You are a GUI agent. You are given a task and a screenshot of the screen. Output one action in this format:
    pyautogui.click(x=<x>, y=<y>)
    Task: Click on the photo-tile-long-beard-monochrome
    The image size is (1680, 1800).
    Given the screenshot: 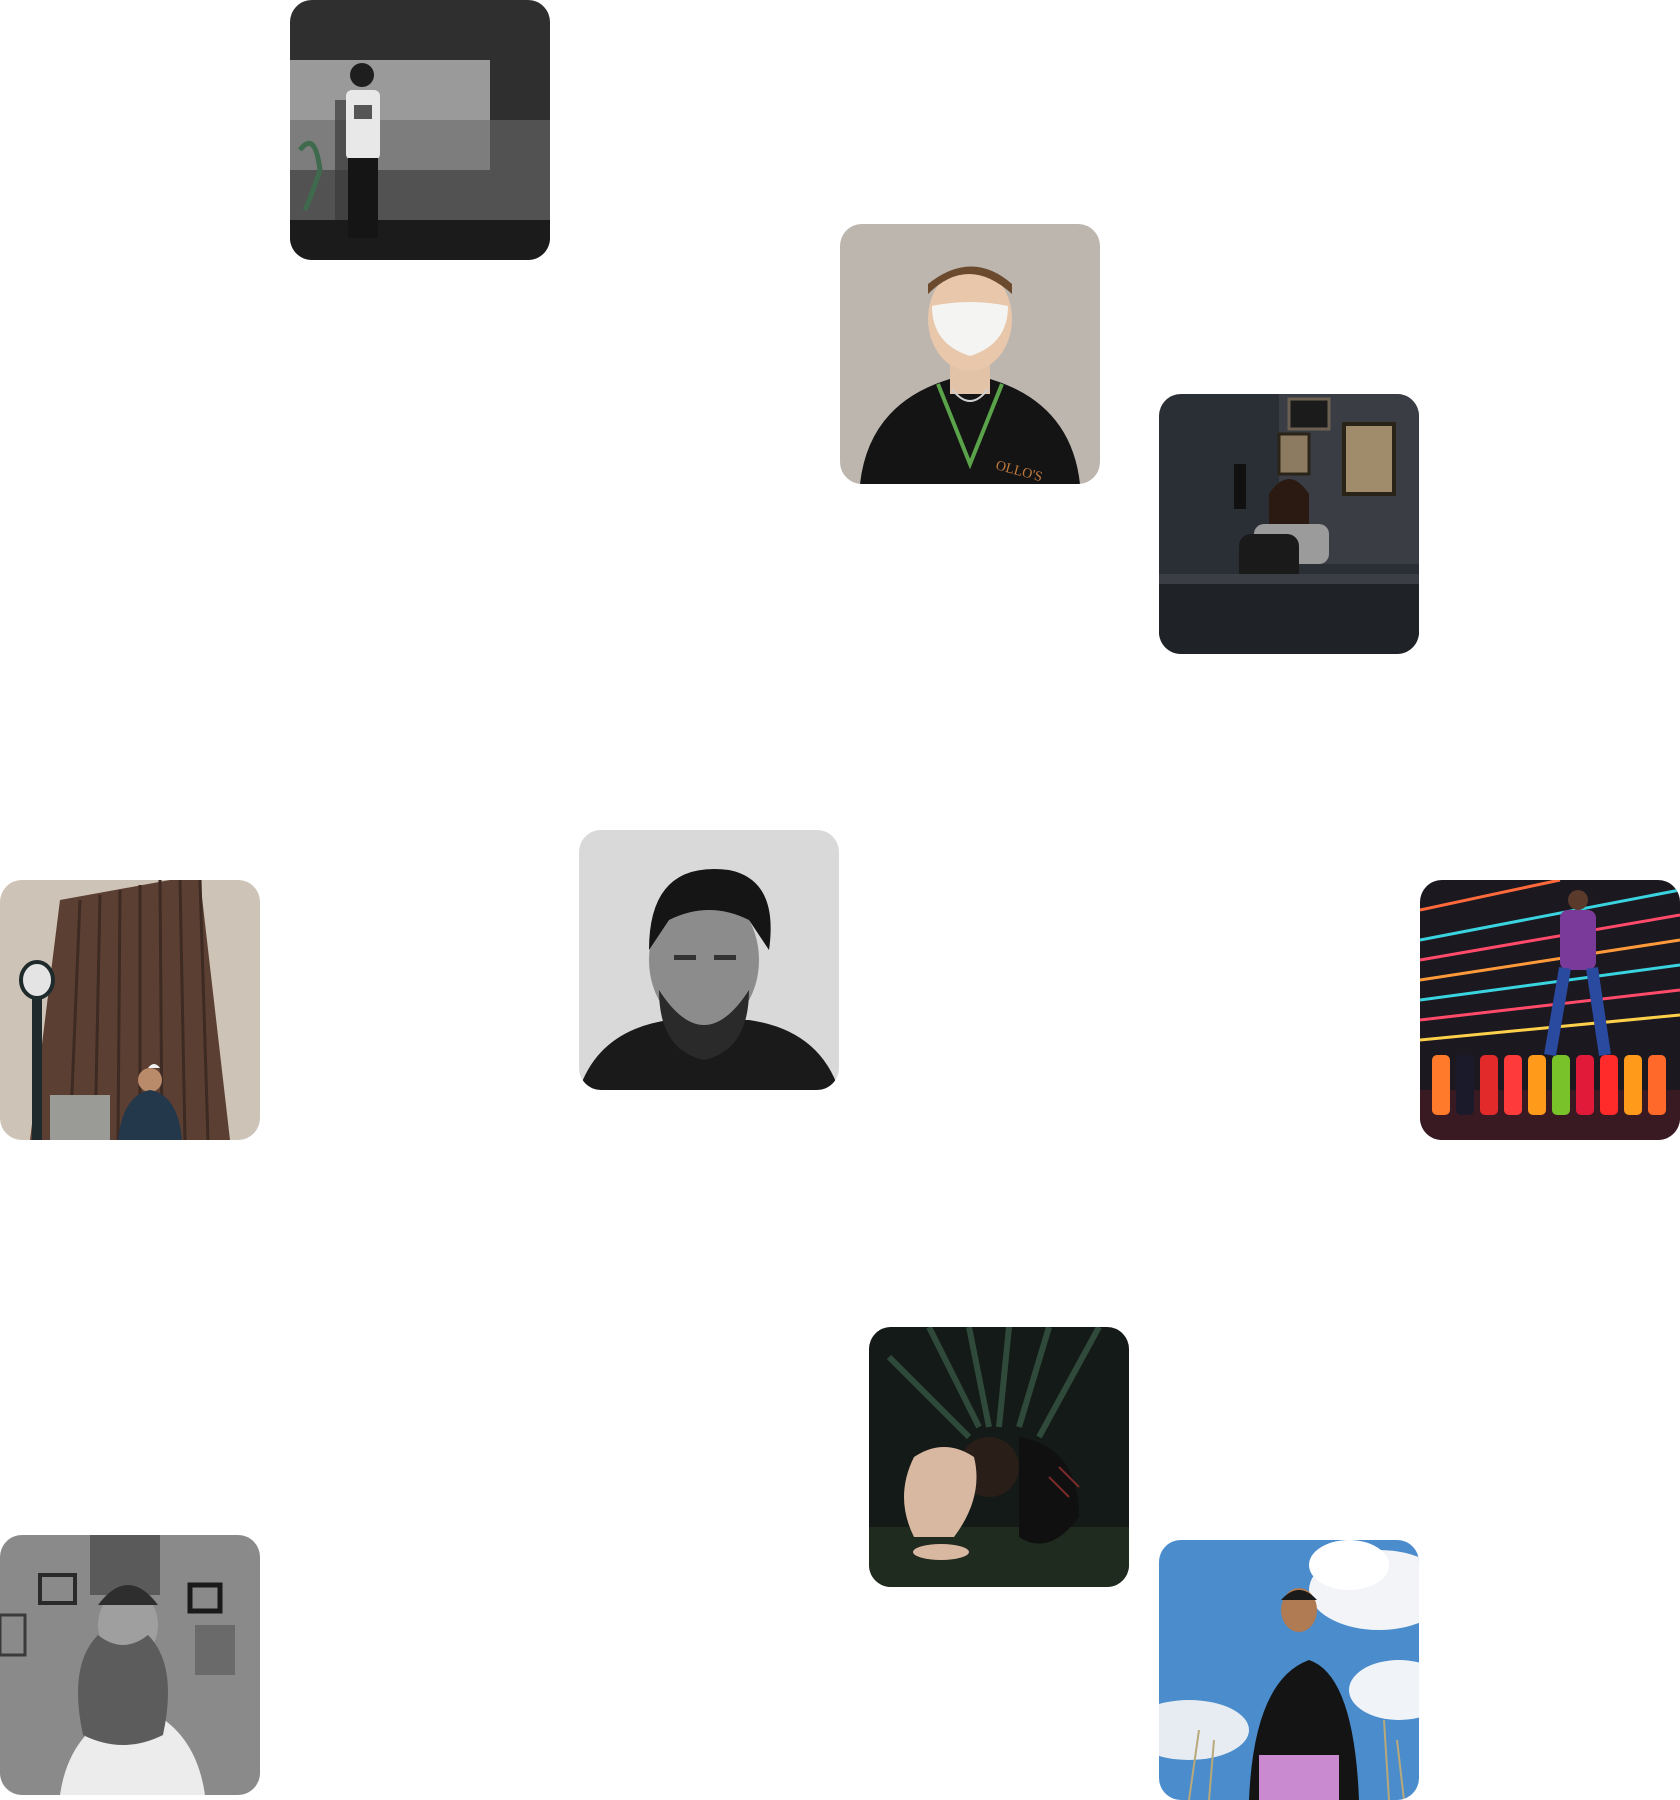 What is the action you would take?
    pyautogui.click(x=130, y=1665)
    